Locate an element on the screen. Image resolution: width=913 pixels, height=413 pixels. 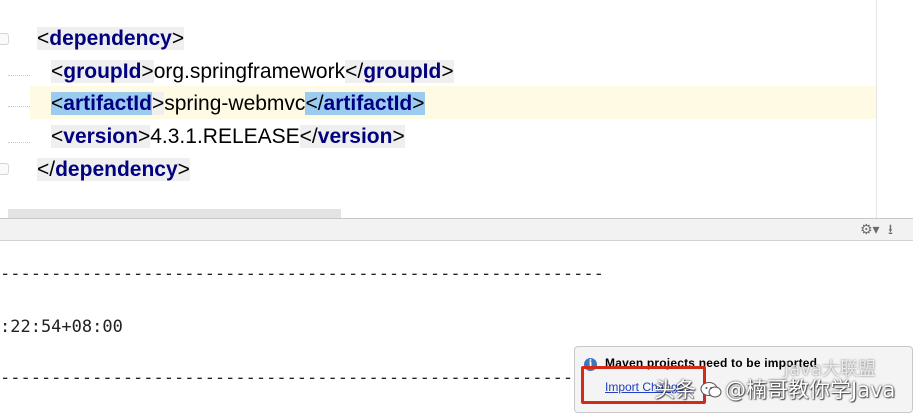
code-line: <dependency> is located at coordinates (111, 39).